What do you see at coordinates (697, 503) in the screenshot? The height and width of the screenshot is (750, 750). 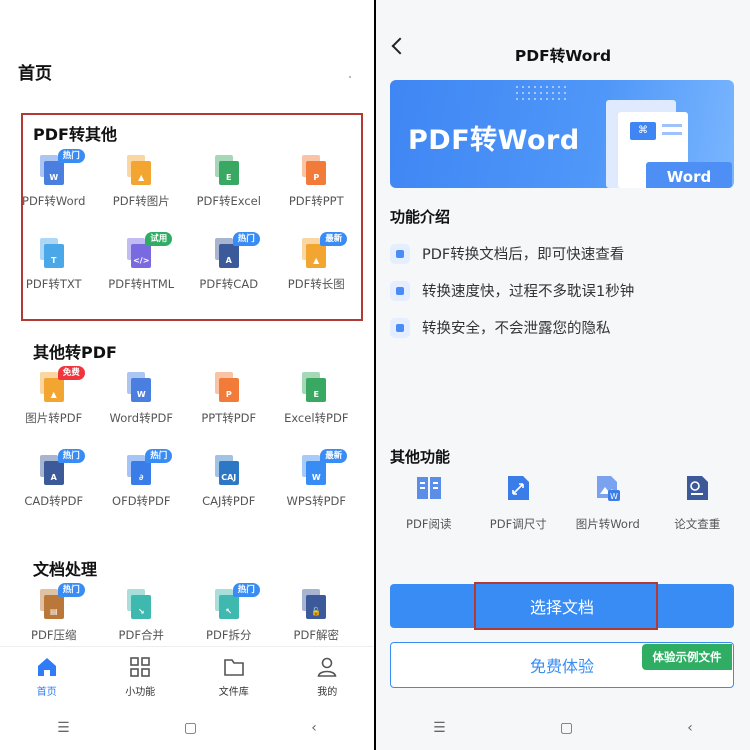 I see `other-item-paper-check: 论文查重` at bounding box center [697, 503].